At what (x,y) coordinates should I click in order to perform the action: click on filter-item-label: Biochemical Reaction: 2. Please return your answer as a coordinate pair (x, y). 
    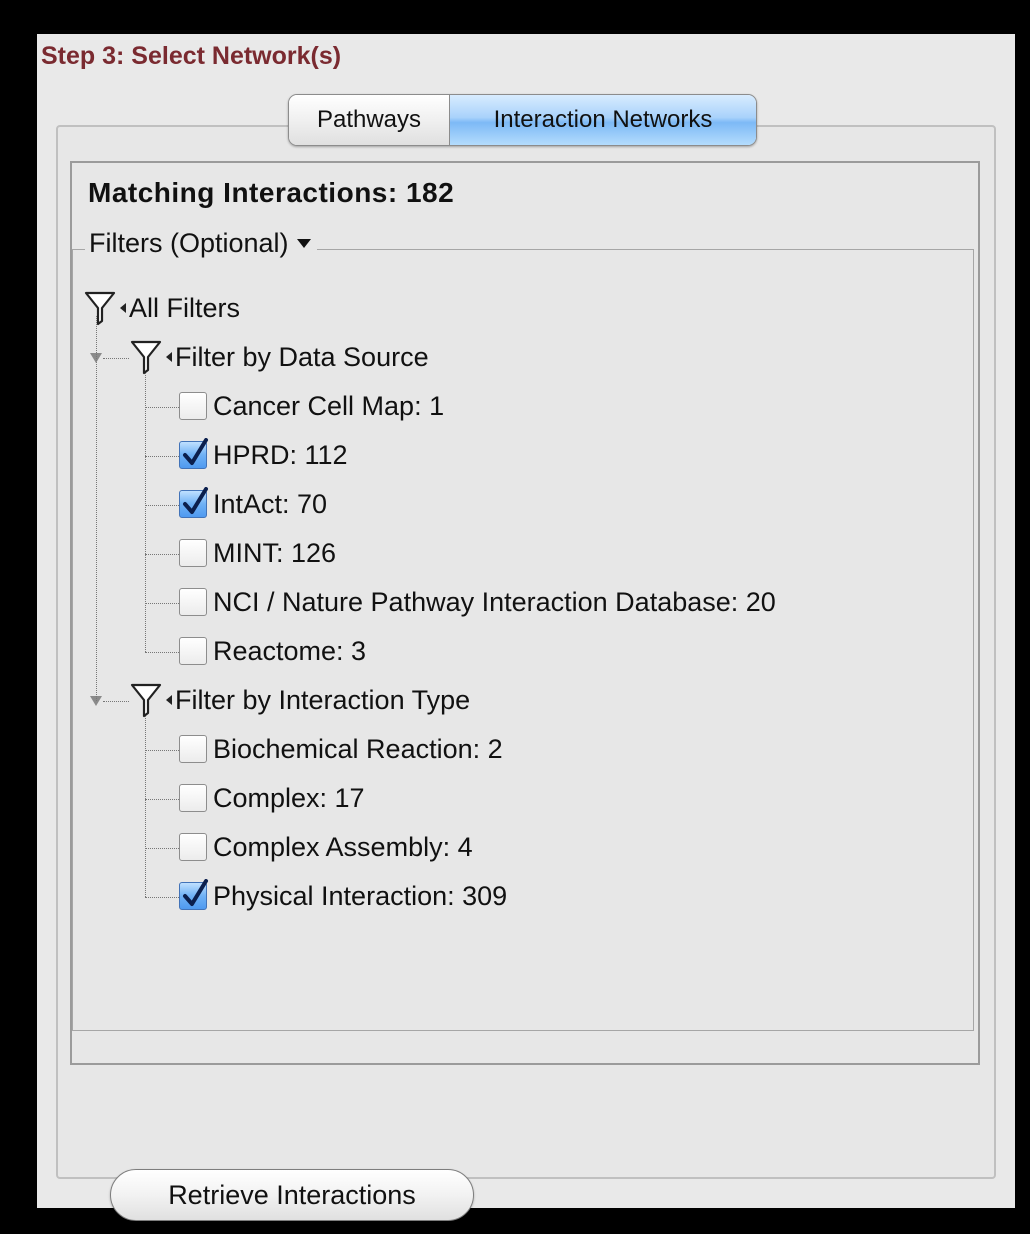
    Looking at the image, I should click on (358, 748).